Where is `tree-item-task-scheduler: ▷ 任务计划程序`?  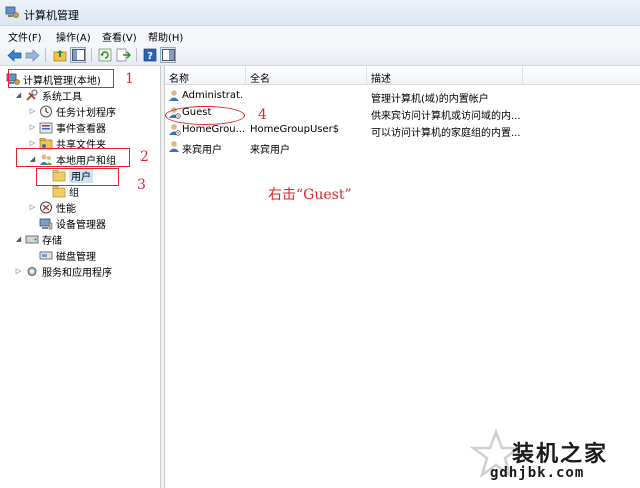 tree-item-task-scheduler: ▷ 任务计划程序 is located at coordinates (72, 111).